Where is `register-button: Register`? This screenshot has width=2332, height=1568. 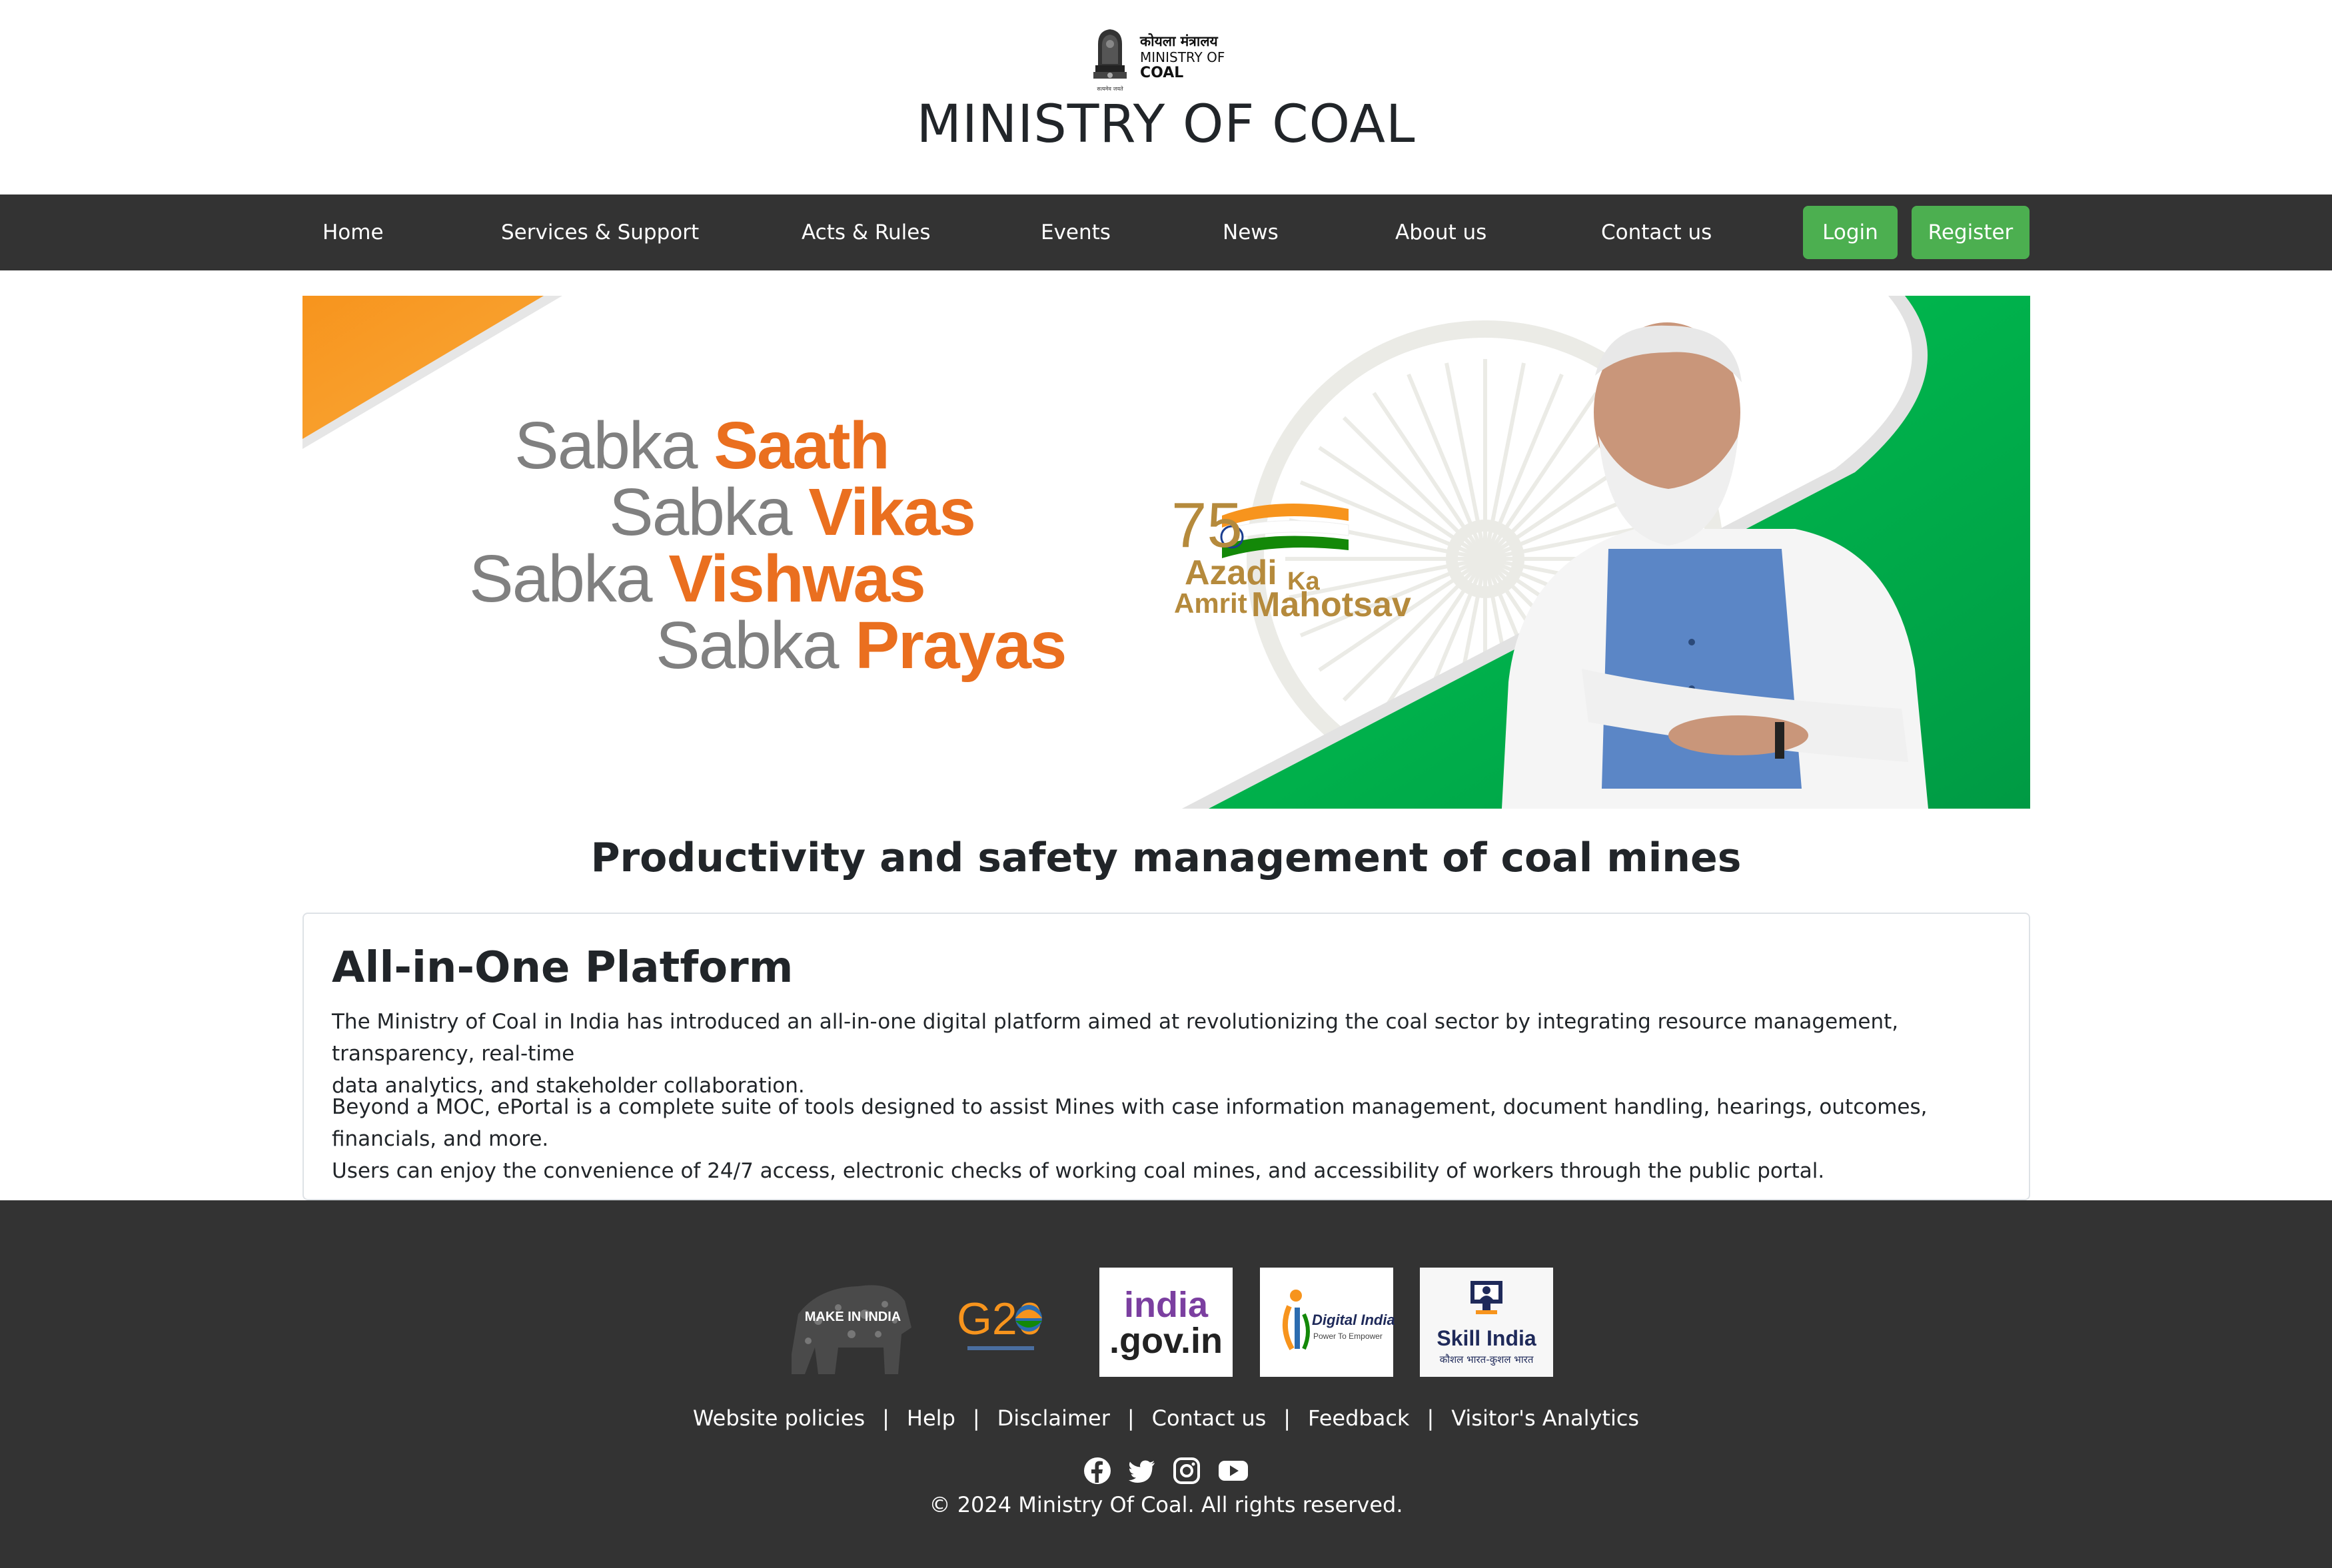 register-button: Register is located at coordinates (1971, 233).